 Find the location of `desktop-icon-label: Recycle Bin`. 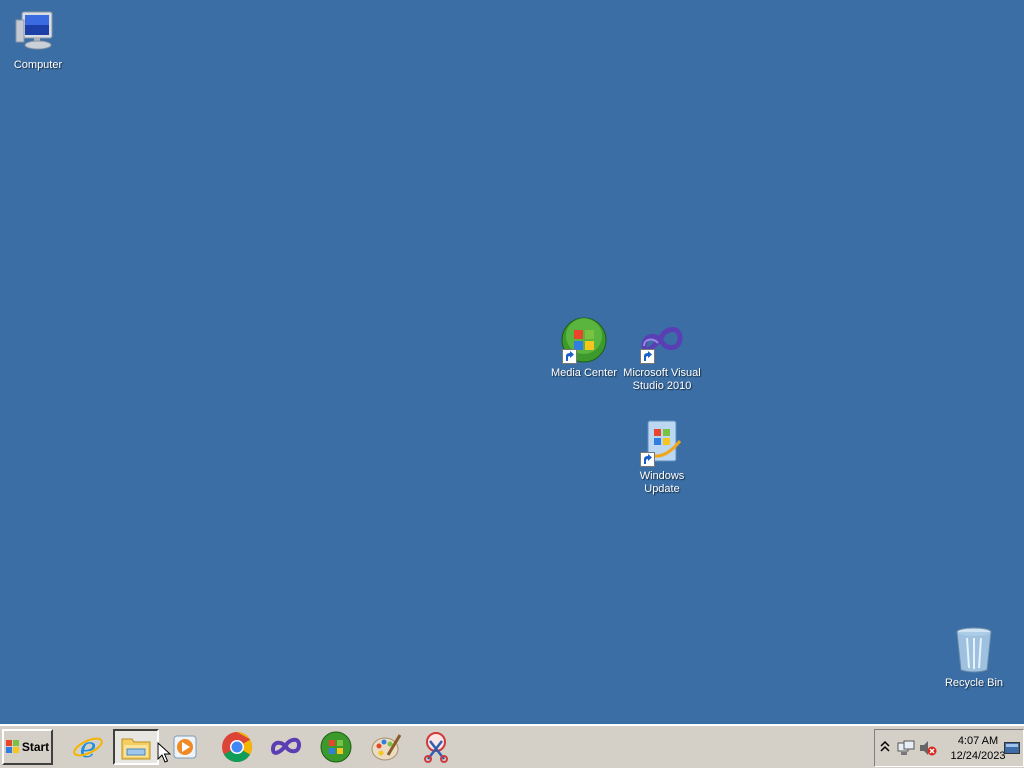

desktop-icon-label: Recycle Bin is located at coordinates (974, 683).